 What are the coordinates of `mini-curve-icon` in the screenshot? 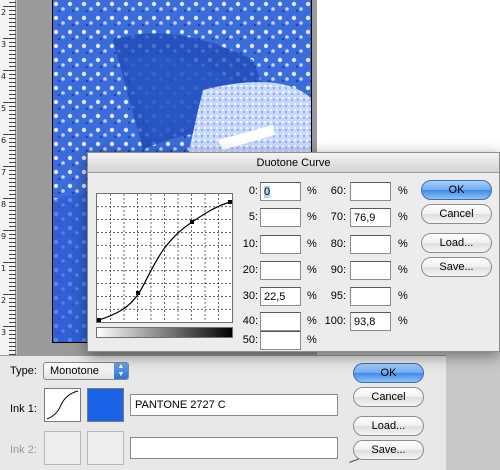 It's located at (62, 405).